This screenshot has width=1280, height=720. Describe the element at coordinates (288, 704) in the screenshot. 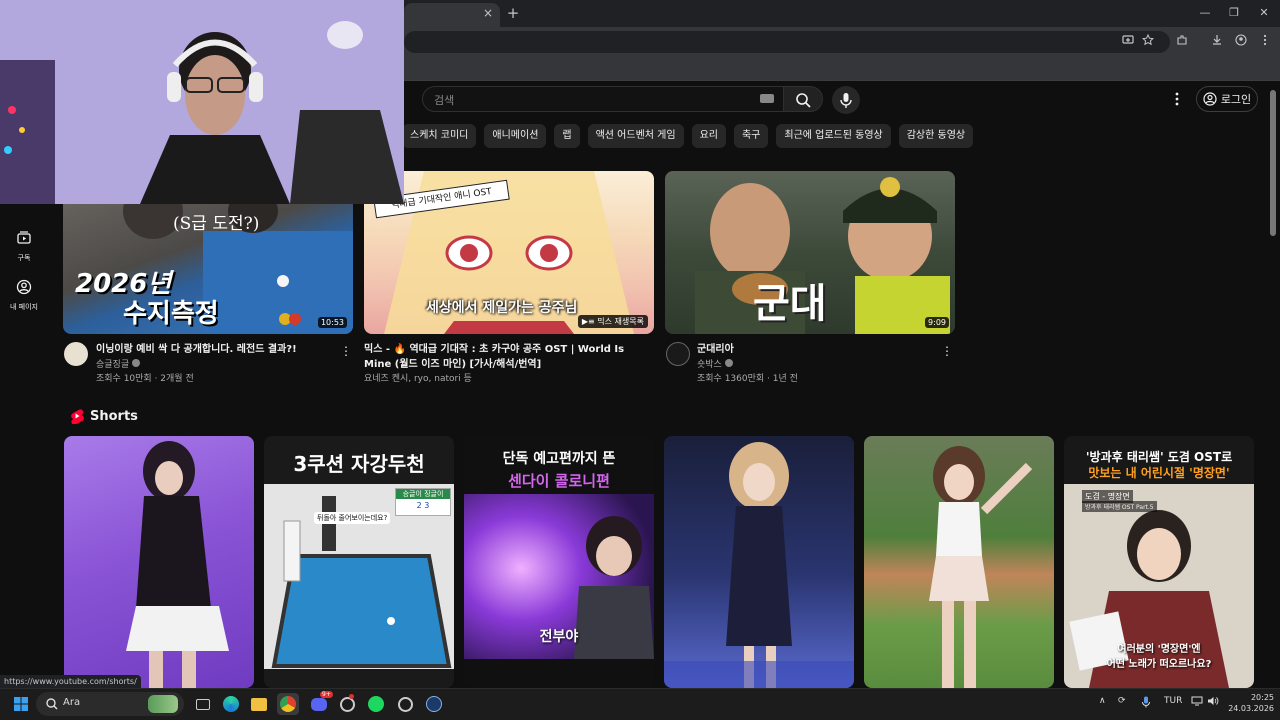

I see `chrome-icon` at that location.